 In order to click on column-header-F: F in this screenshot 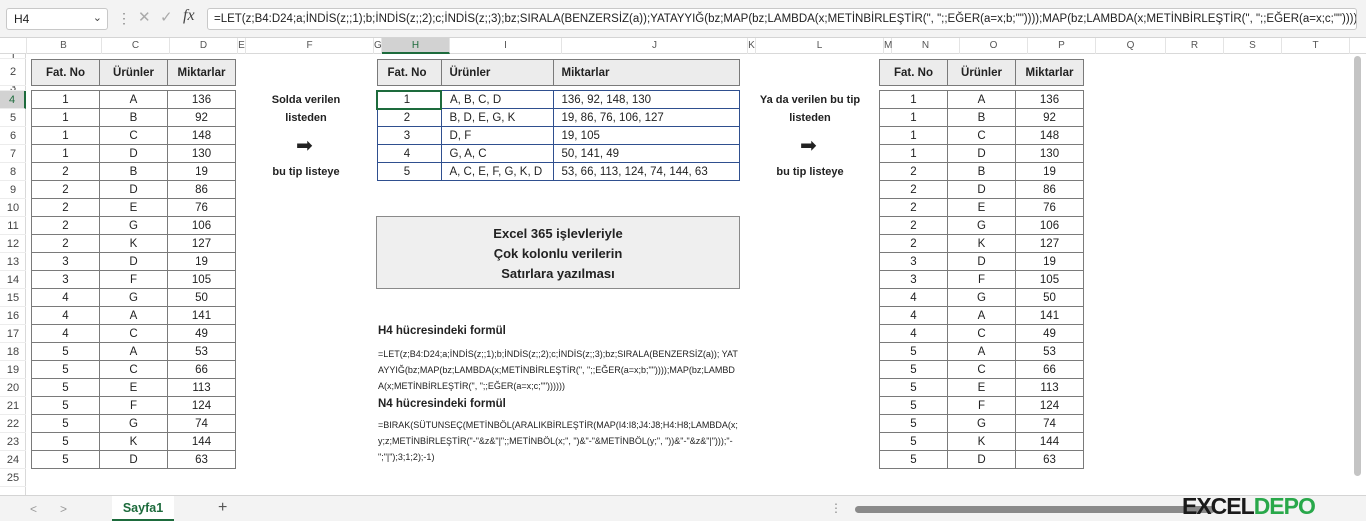, I will do `click(310, 46)`.